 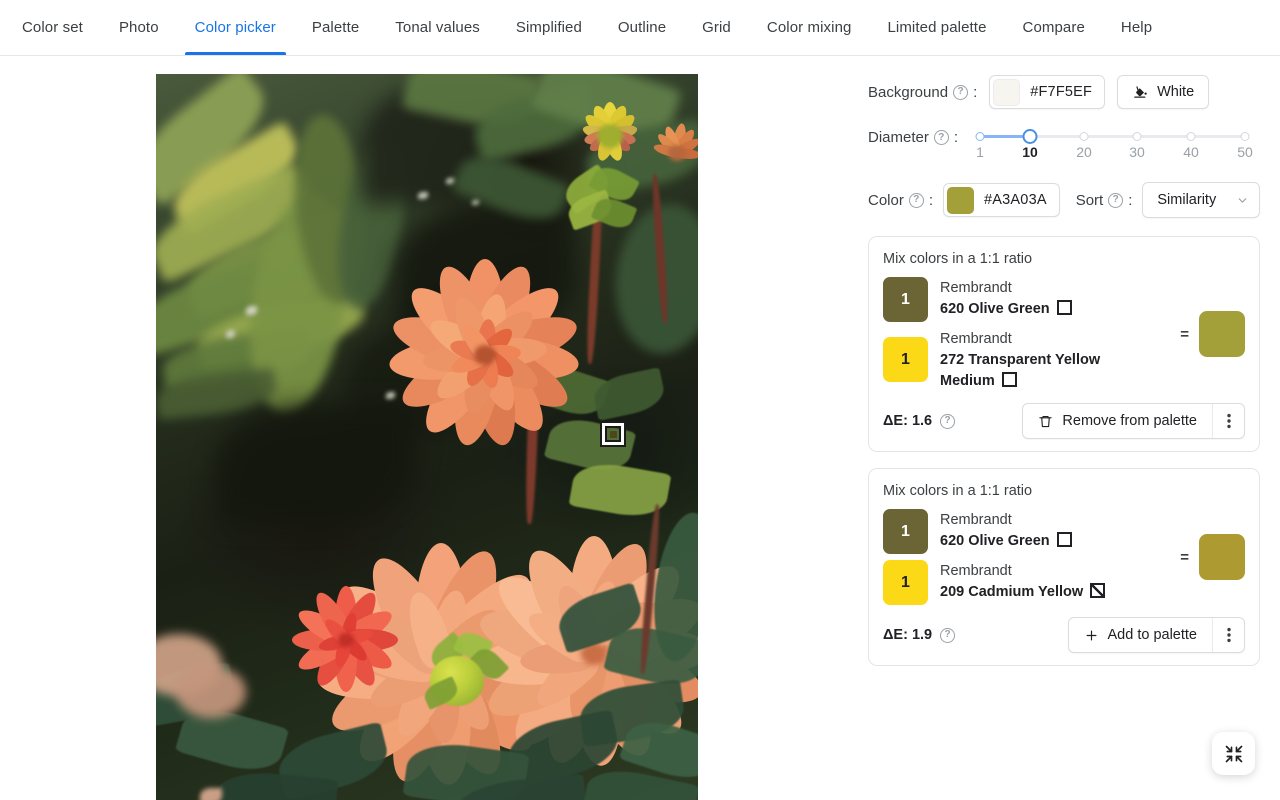 What do you see at coordinates (980, 152) in the screenshot?
I see `slider-label-1: 1` at bounding box center [980, 152].